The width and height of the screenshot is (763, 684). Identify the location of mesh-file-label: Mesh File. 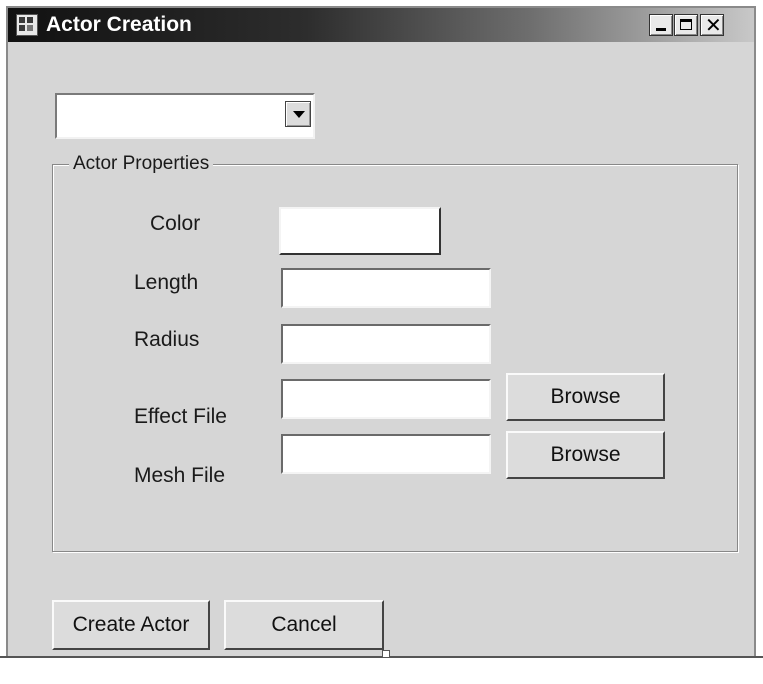
(180, 475).